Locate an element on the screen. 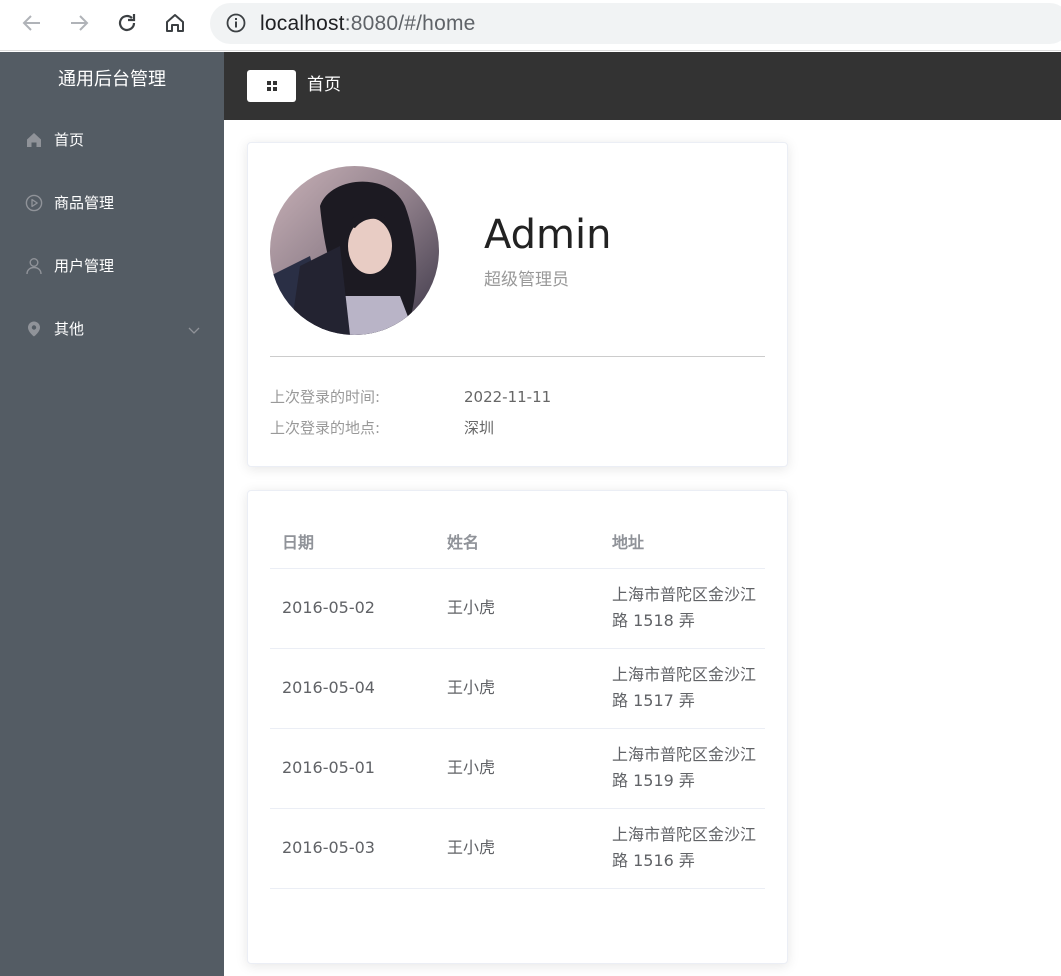 The height and width of the screenshot is (976, 1061). sidebar-item-label: 其他 is located at coordinates (69, 329).